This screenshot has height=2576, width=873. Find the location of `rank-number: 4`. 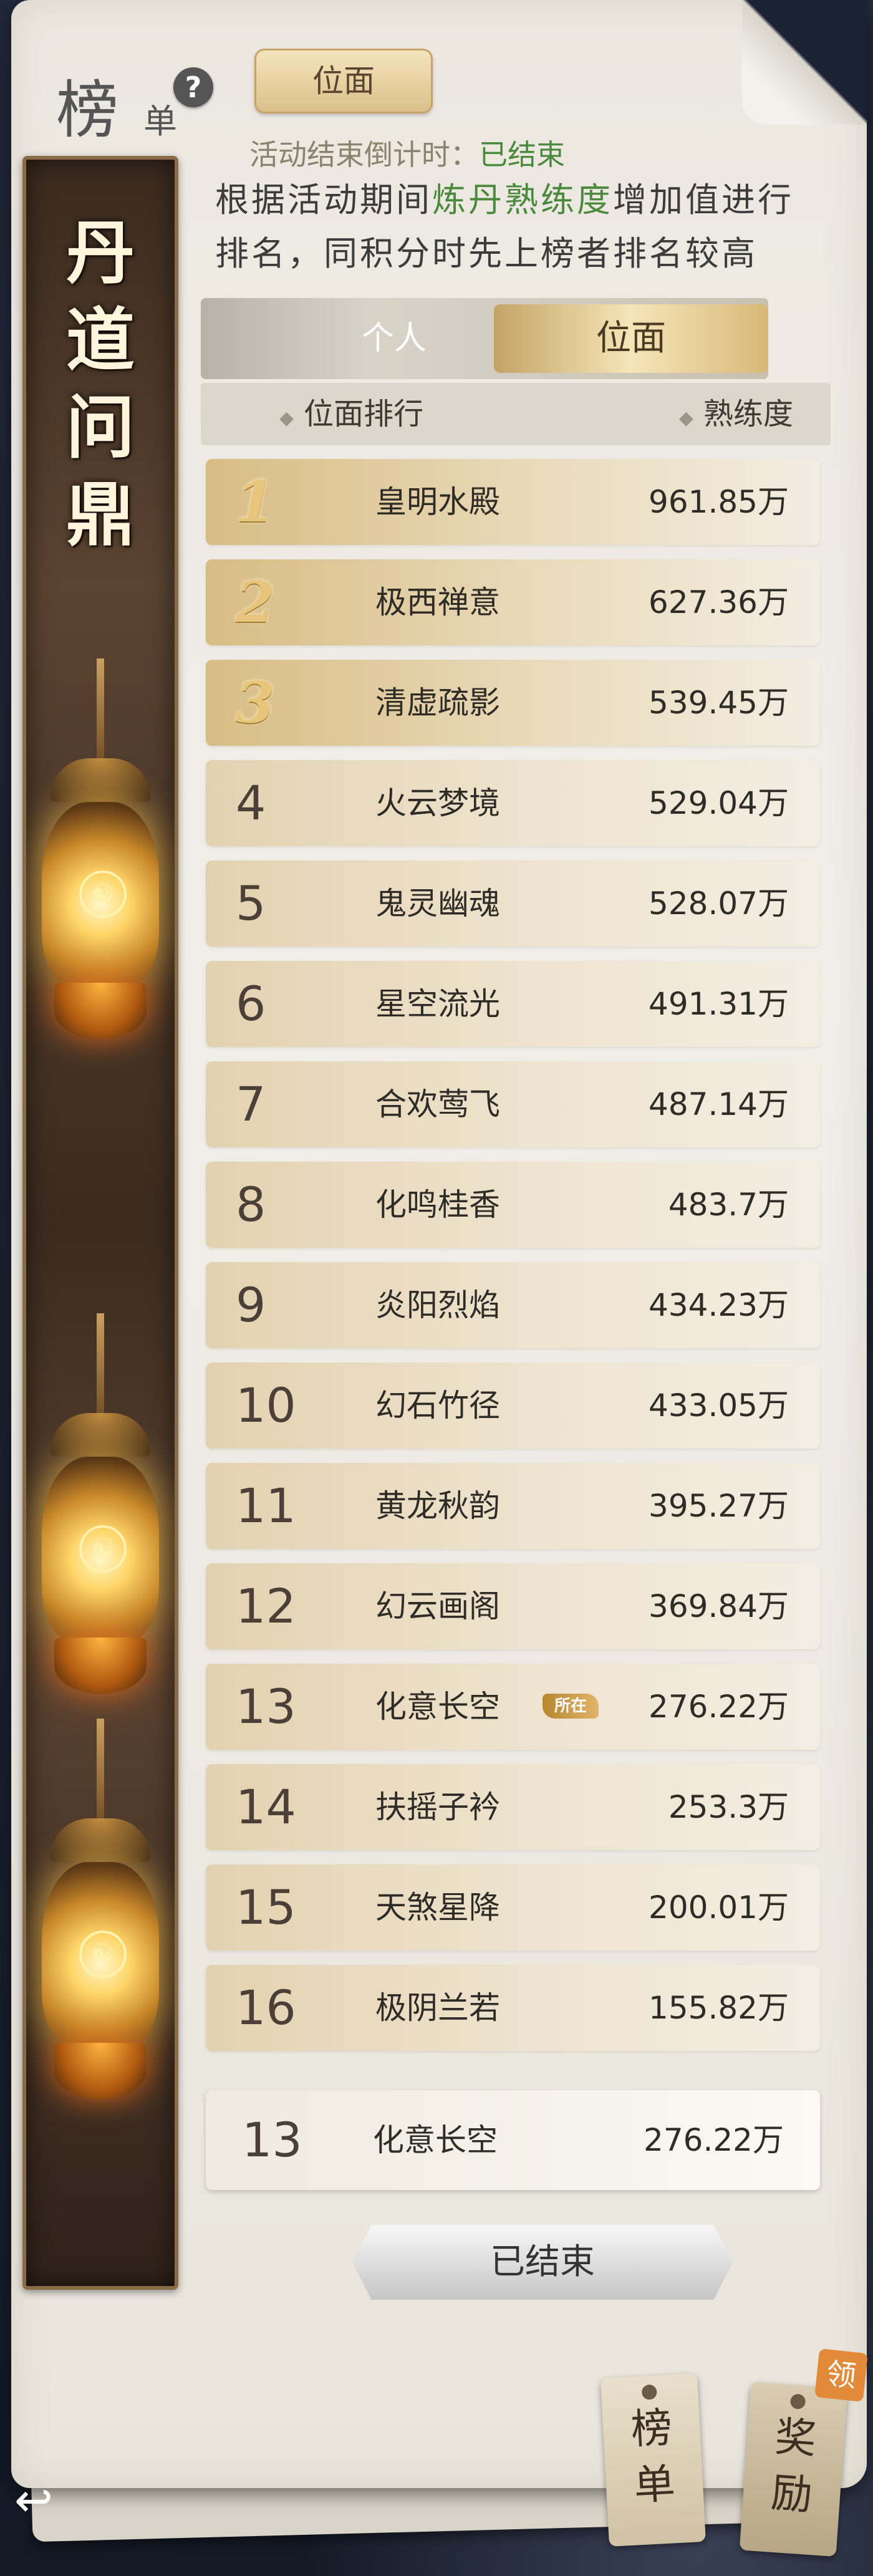

rank-number: 4 is located at coordinates (251, 803).